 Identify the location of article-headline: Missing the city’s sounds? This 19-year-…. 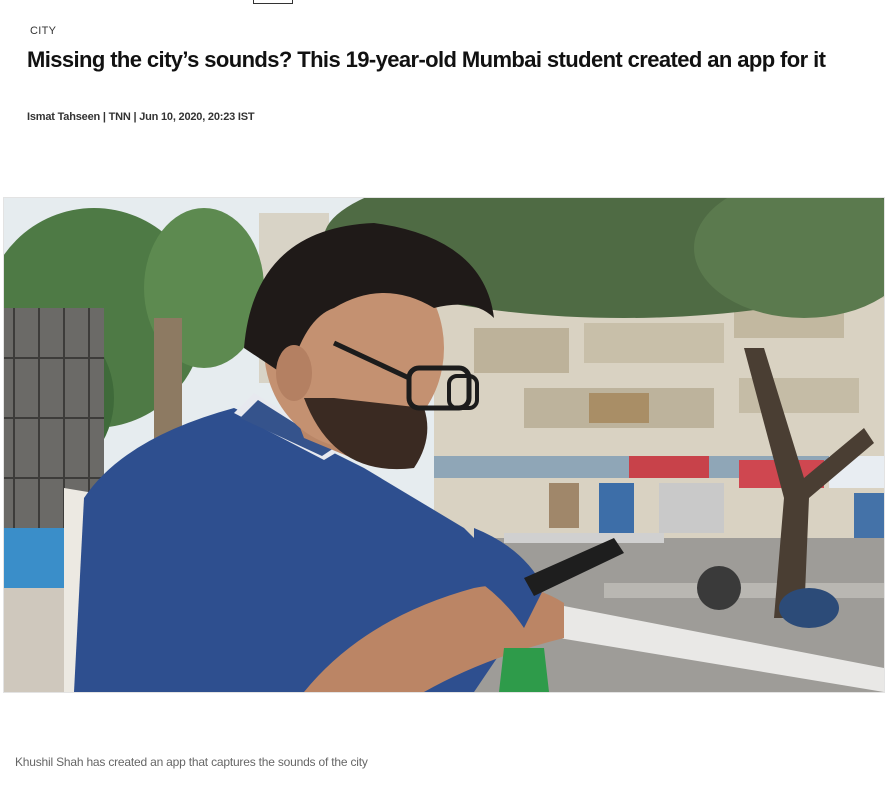
(426, 59).